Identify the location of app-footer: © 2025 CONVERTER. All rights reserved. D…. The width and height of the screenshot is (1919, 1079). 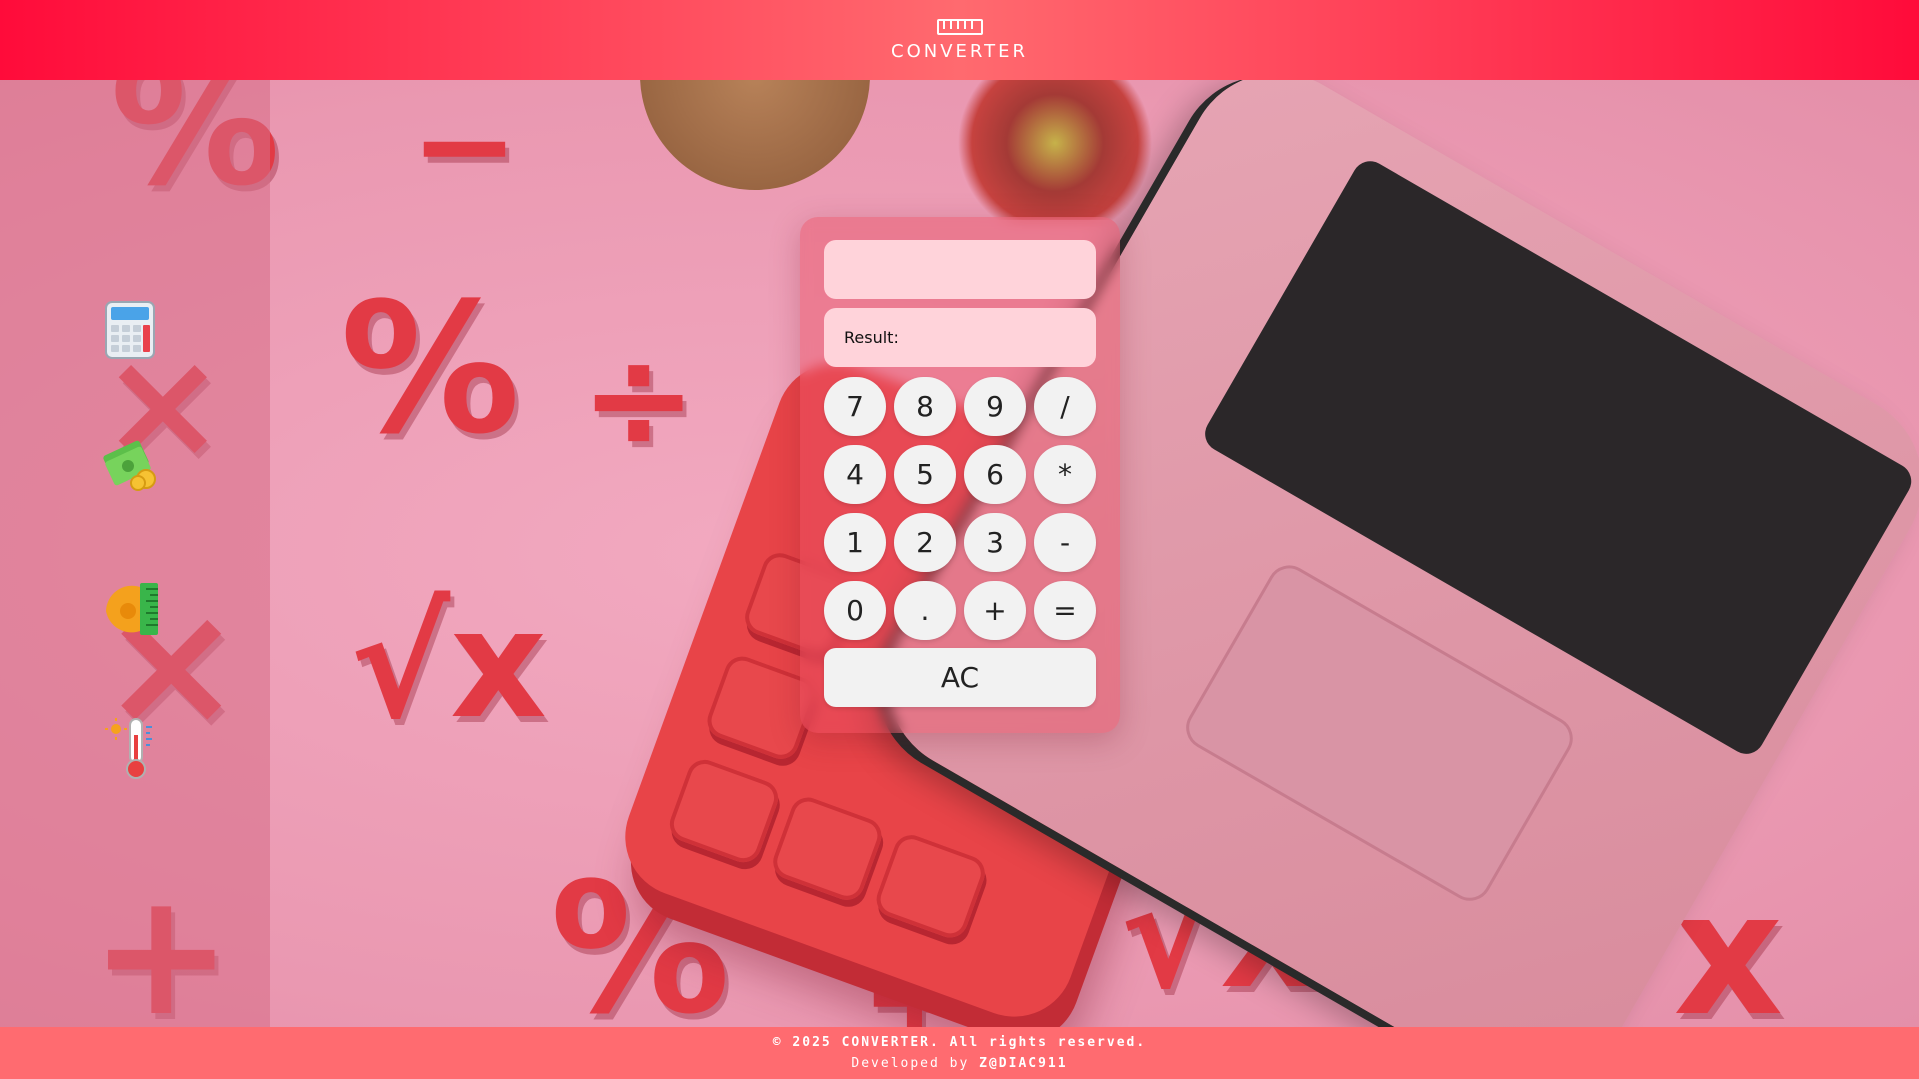
(959, 1053).